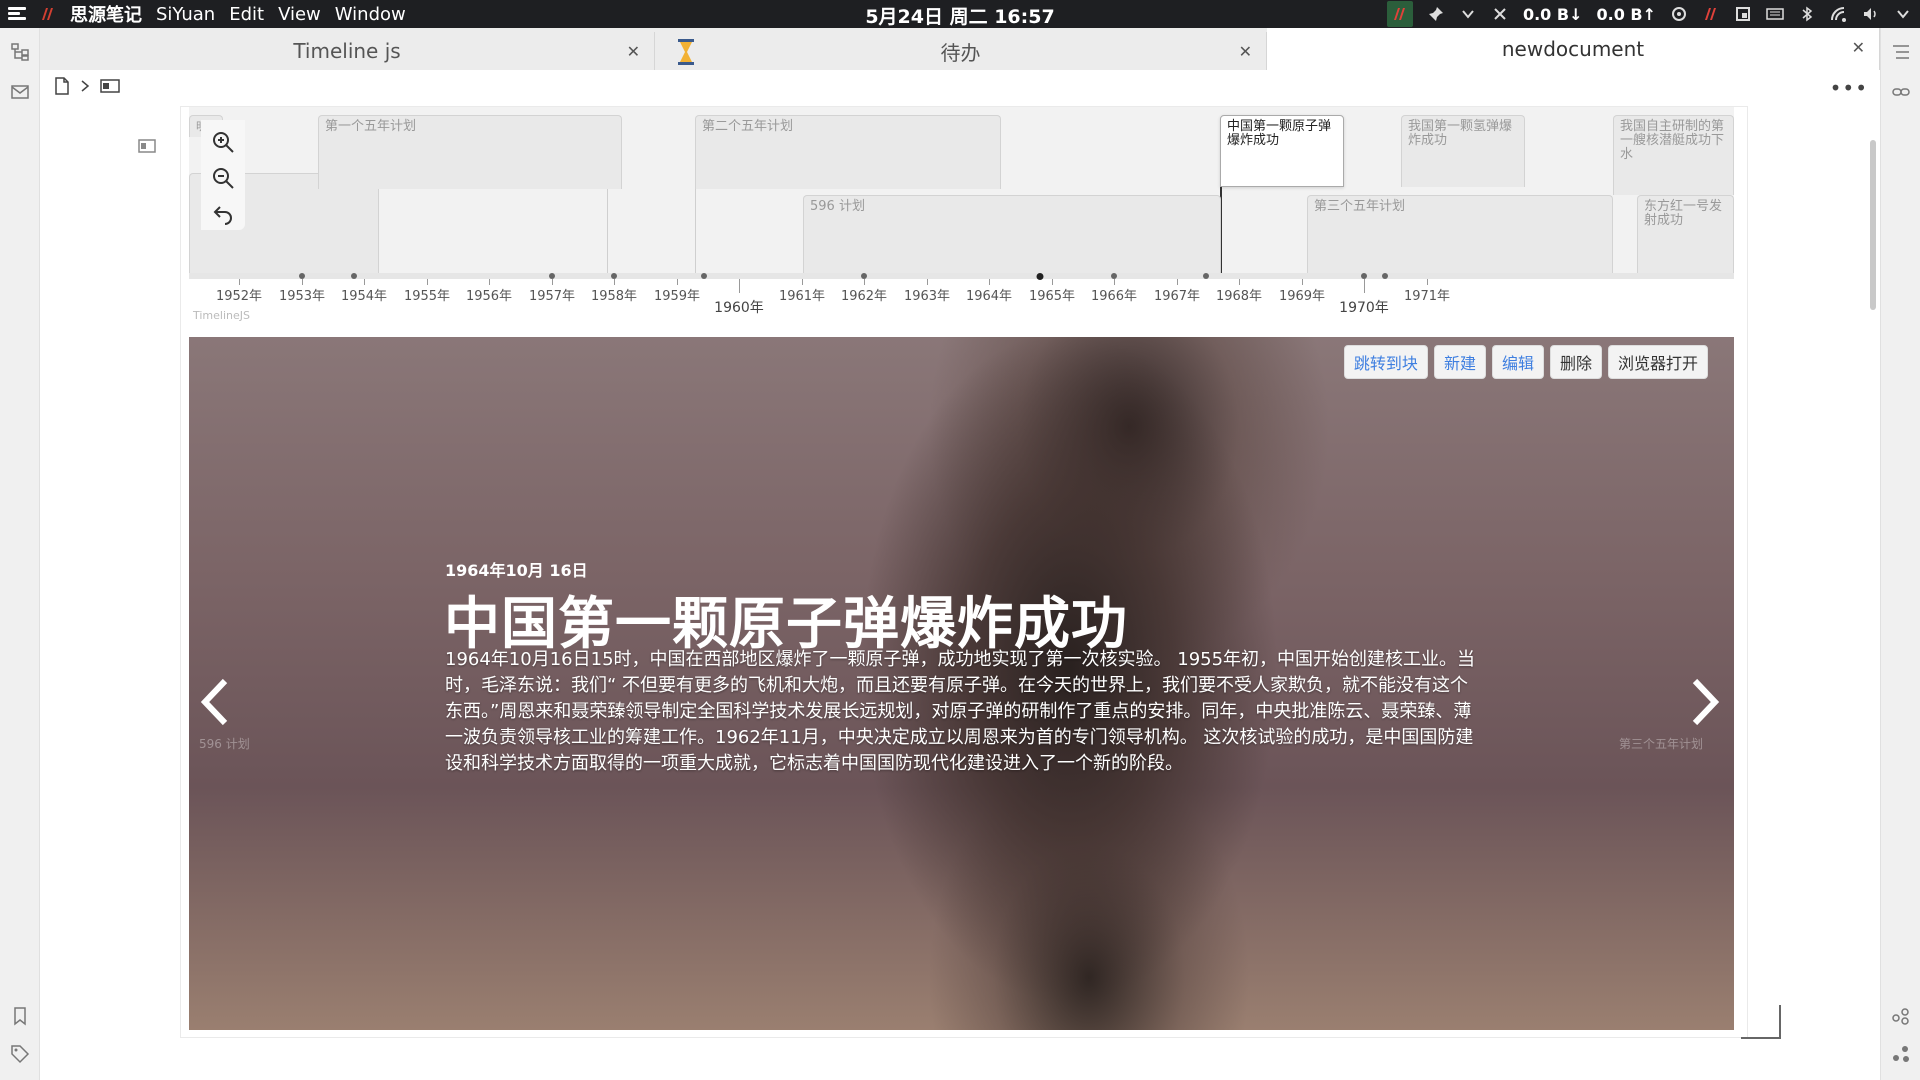 The image size is (1920, 1080). Describe the element at coordinates (1468, 14) in the screenshot. I see `chevron-down-icon` at that location.